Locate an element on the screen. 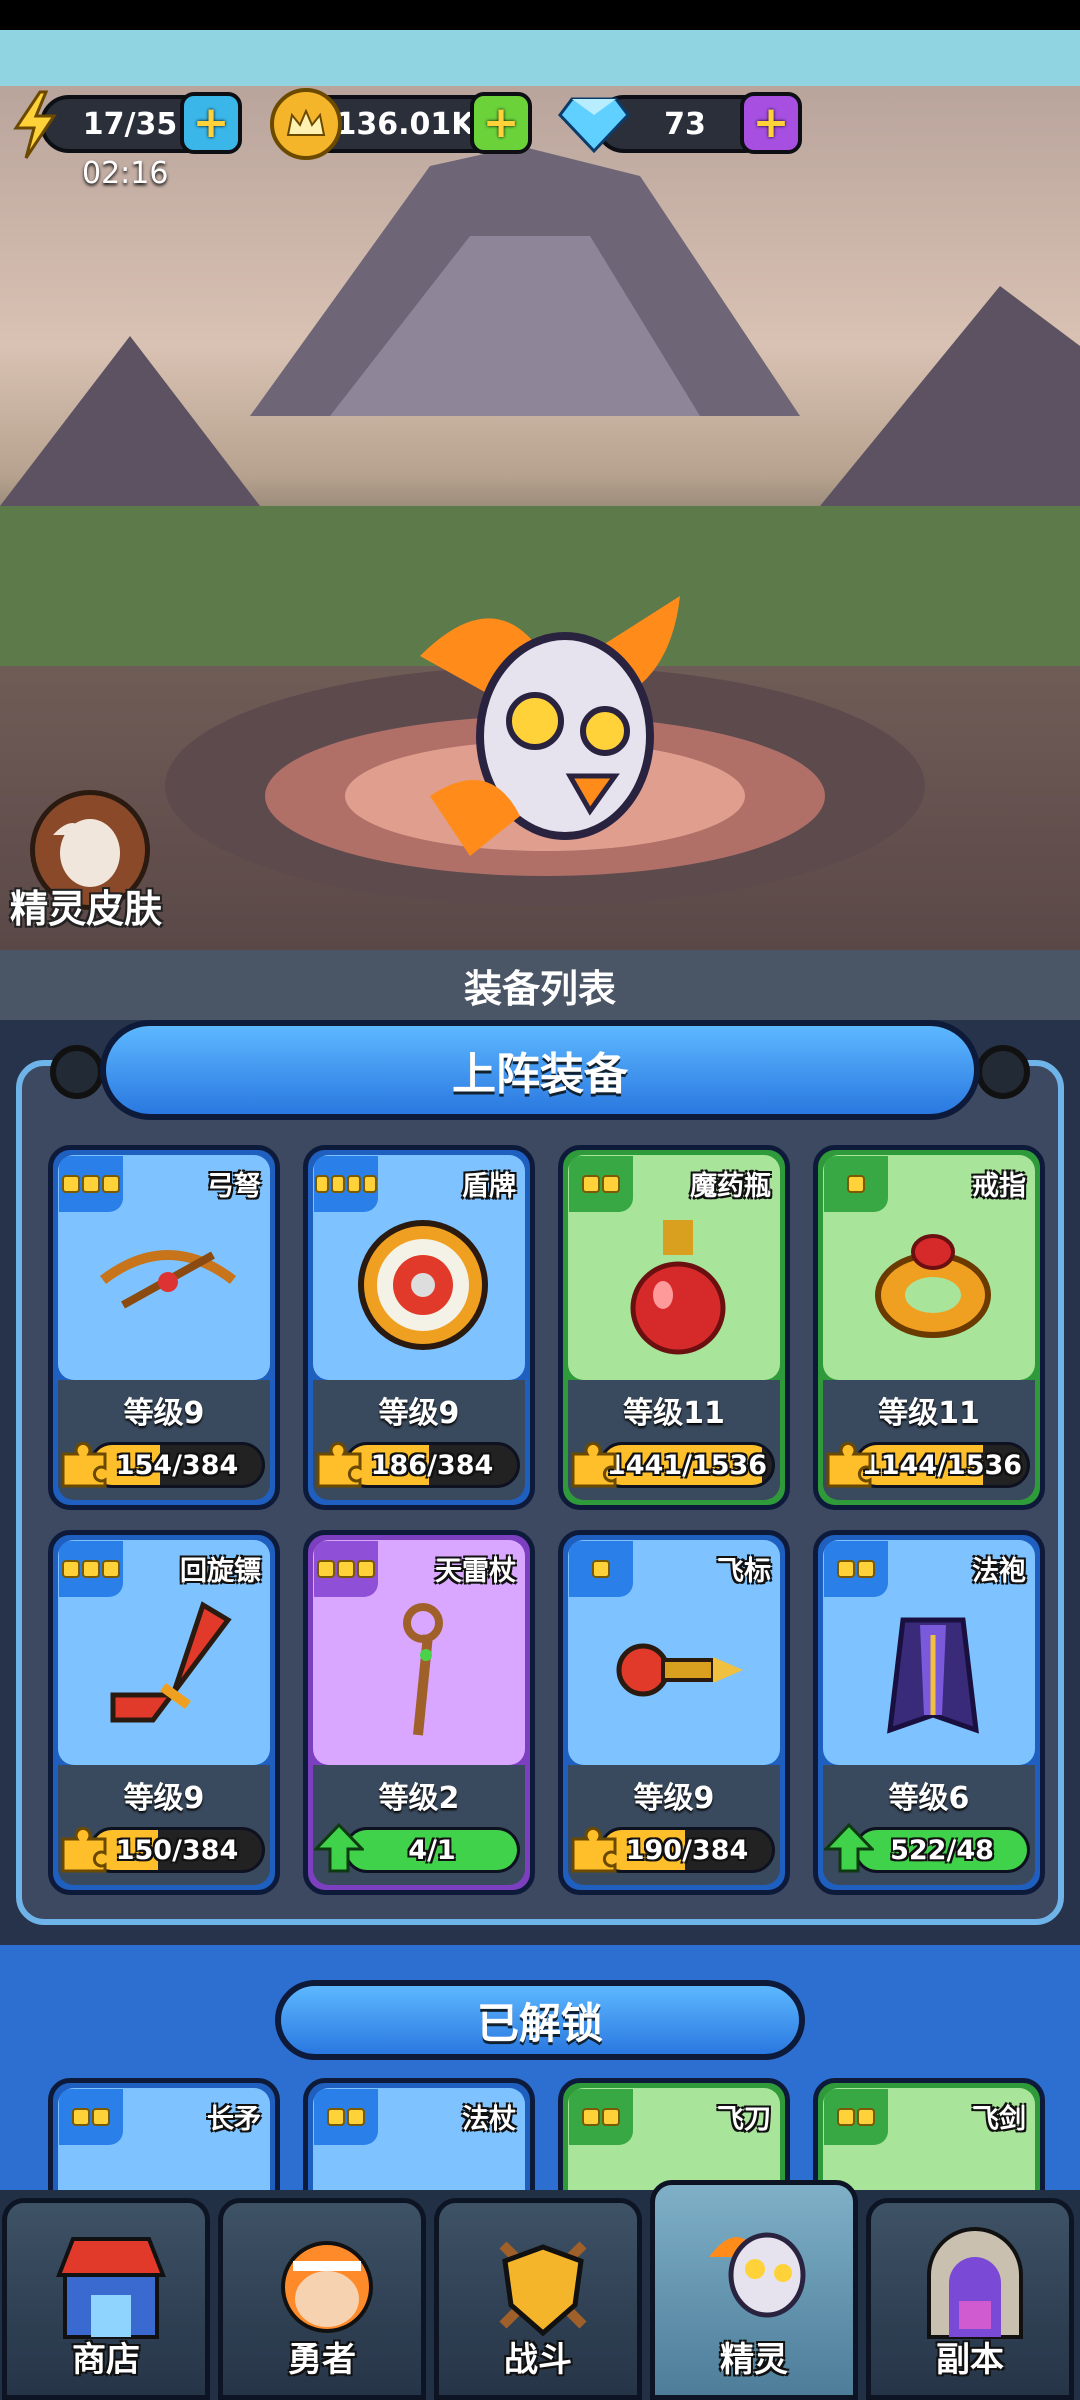 The height and width of the screenshot is (2400, 1080). equipped-title: 上阵装备 is located at coordinates (540, 1074).